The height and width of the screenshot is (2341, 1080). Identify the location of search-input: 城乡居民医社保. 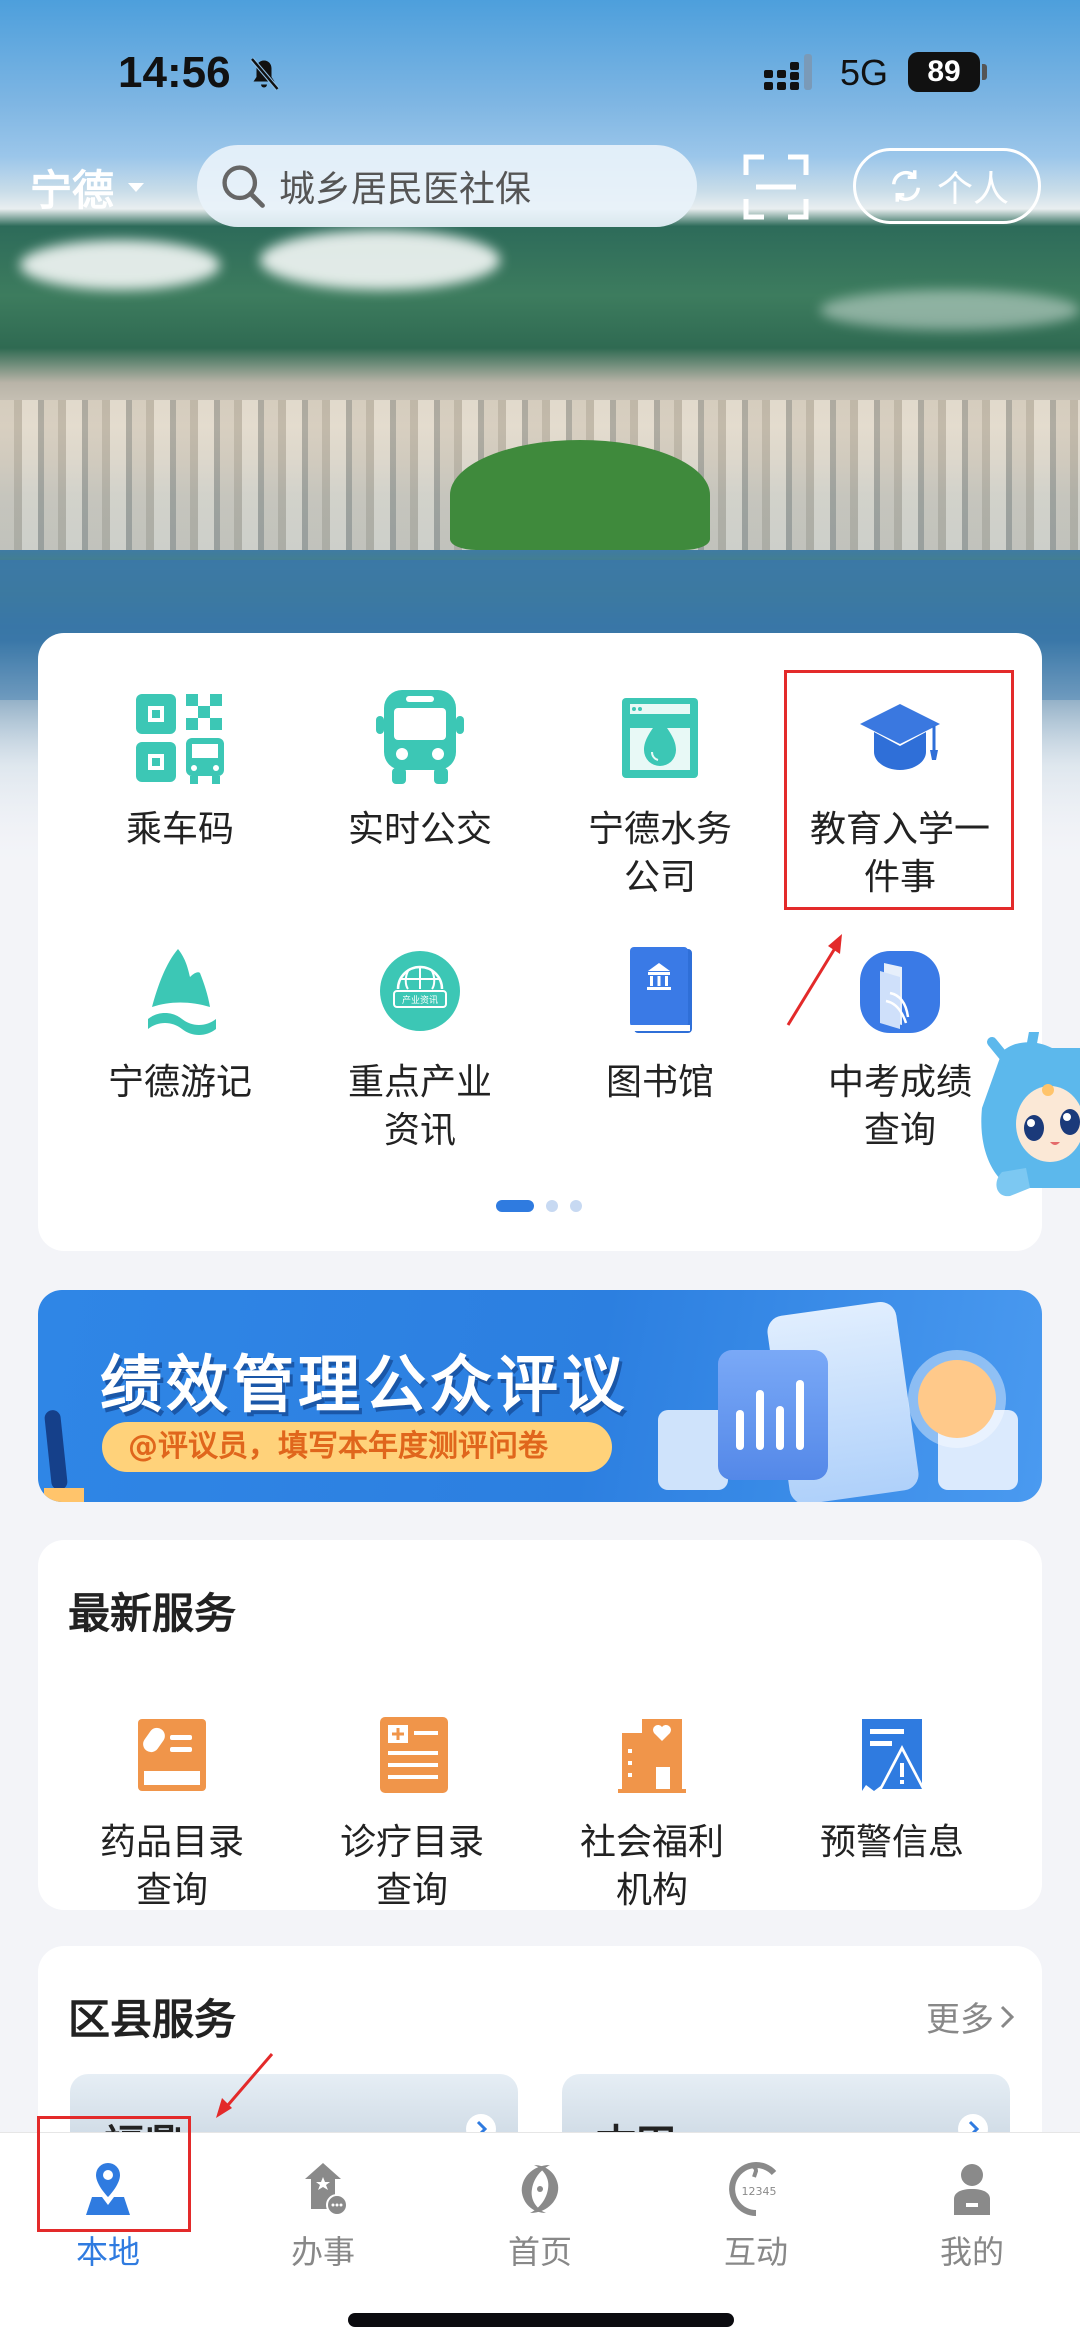
(447, 186).